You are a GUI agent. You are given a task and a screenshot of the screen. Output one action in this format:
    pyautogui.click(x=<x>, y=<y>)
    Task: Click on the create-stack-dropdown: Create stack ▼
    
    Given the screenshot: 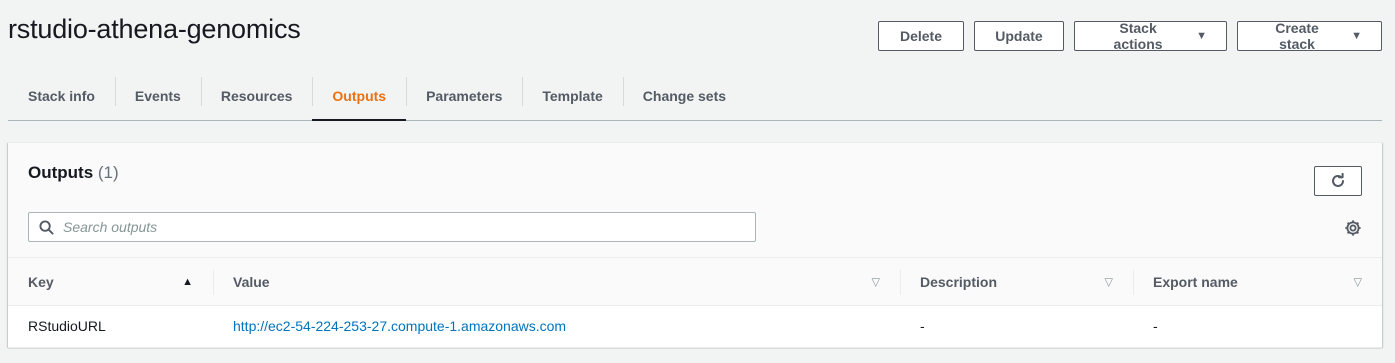 What is the action you would take?
    pyautogui.click(x=1309, y=36)
    